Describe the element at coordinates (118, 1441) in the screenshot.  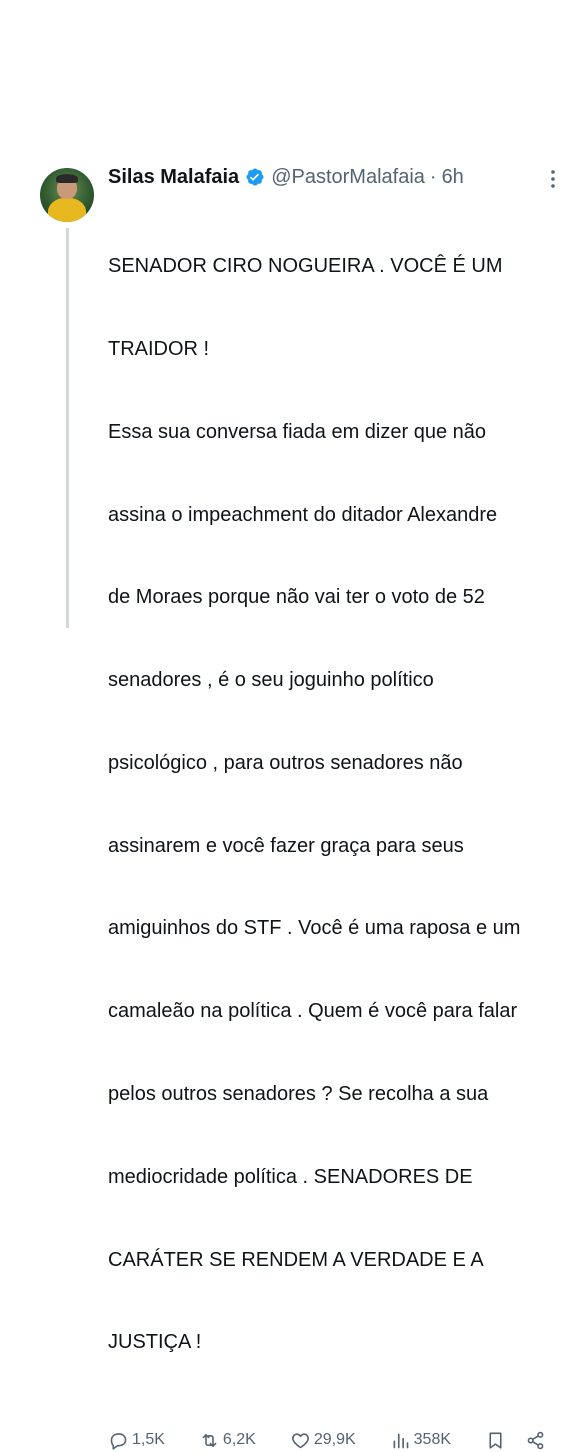
I see `reply-icon` at that location.